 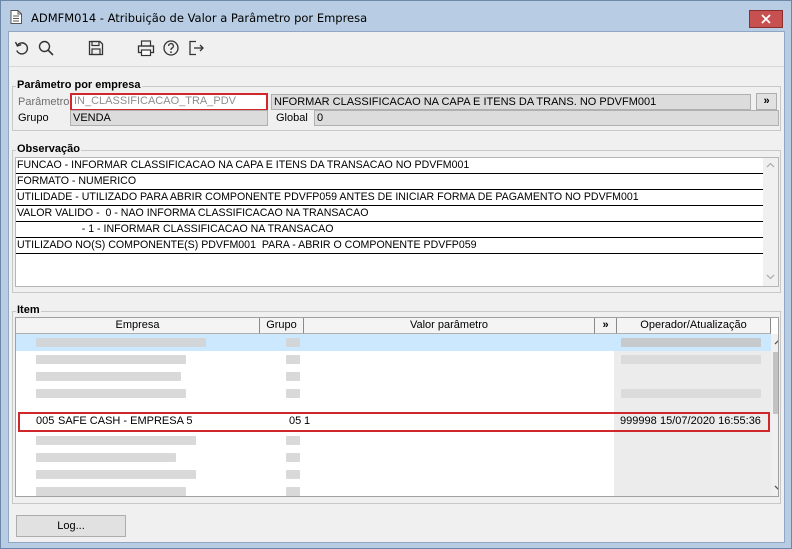 I want to click on search-icon, so click(x=46, y=48).